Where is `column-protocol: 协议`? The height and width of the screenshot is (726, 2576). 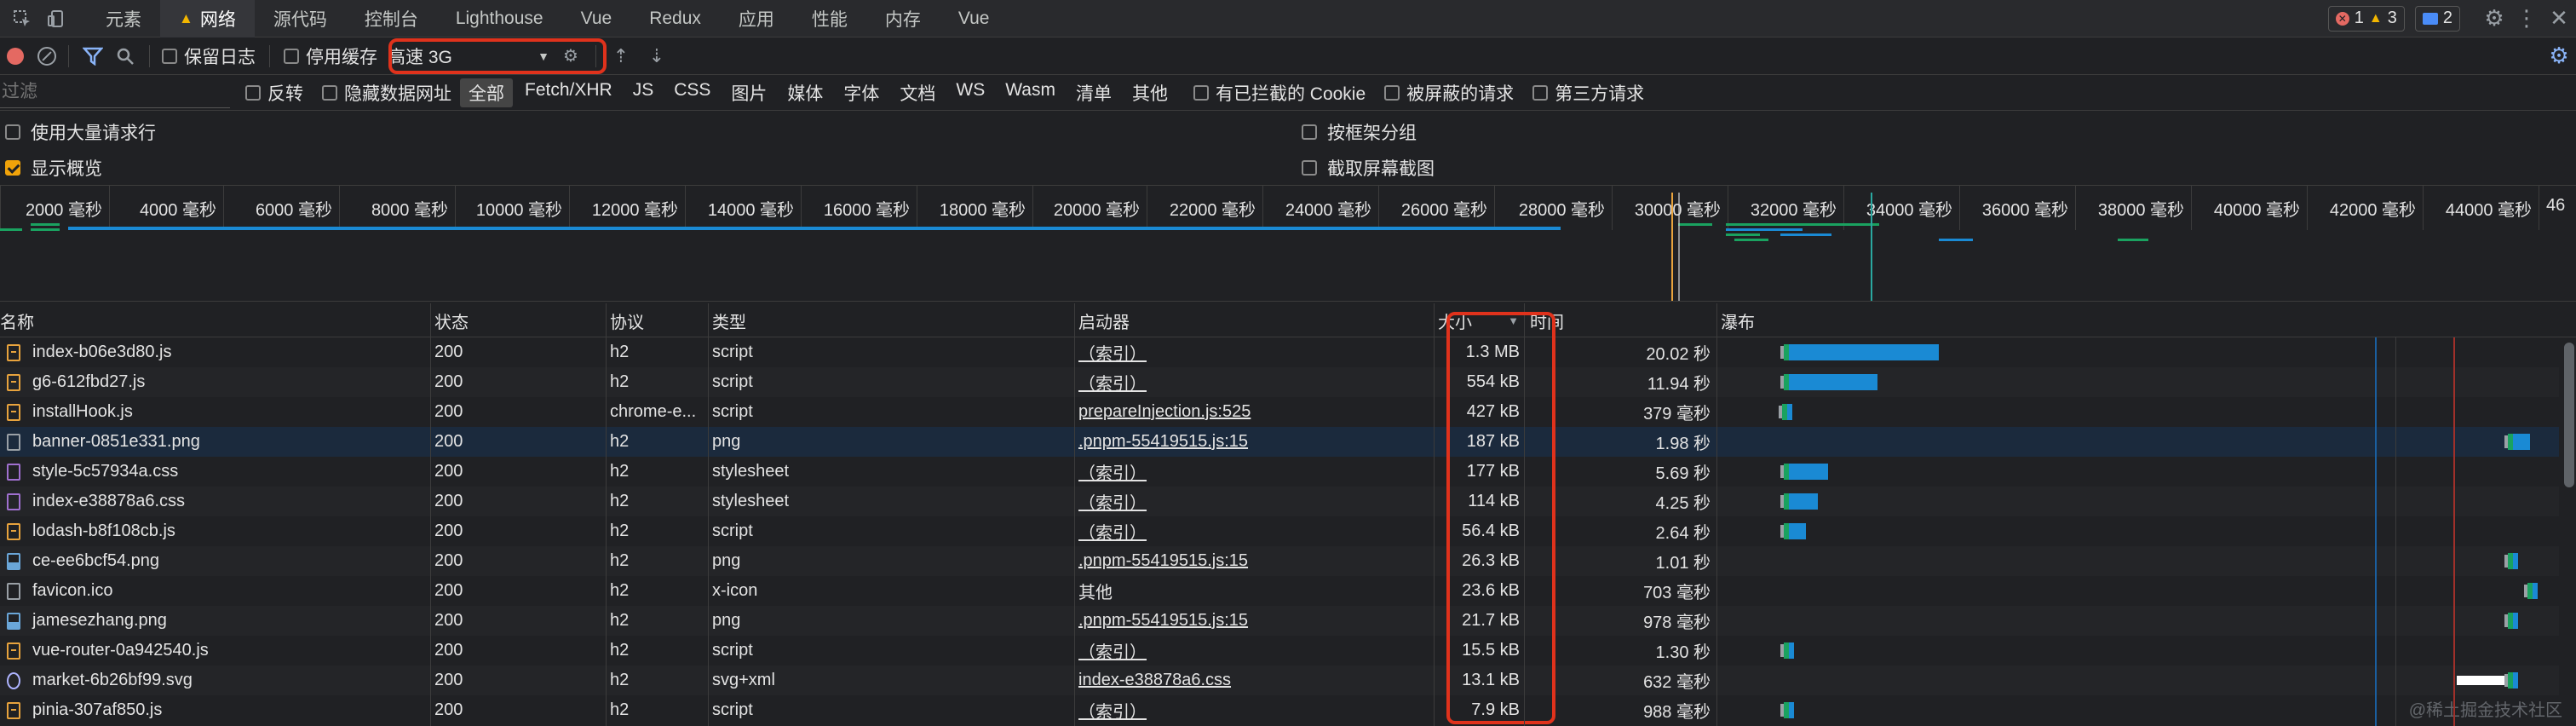
column-protocol: 协议 is located at coordinates (658, 320).